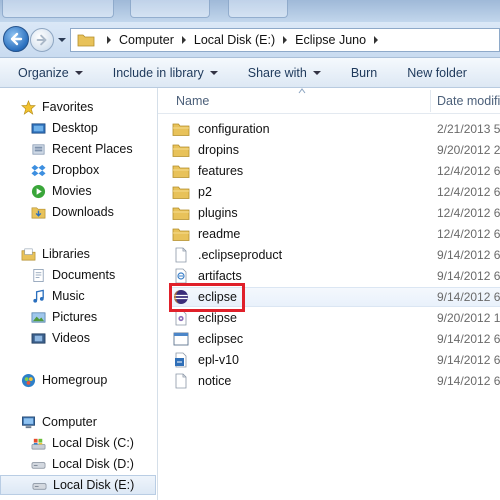 The image size is (500, 500). Describe the element at coordinates (72, 191) in the screenshot. I see `nav-item-label: Movies` at that location.